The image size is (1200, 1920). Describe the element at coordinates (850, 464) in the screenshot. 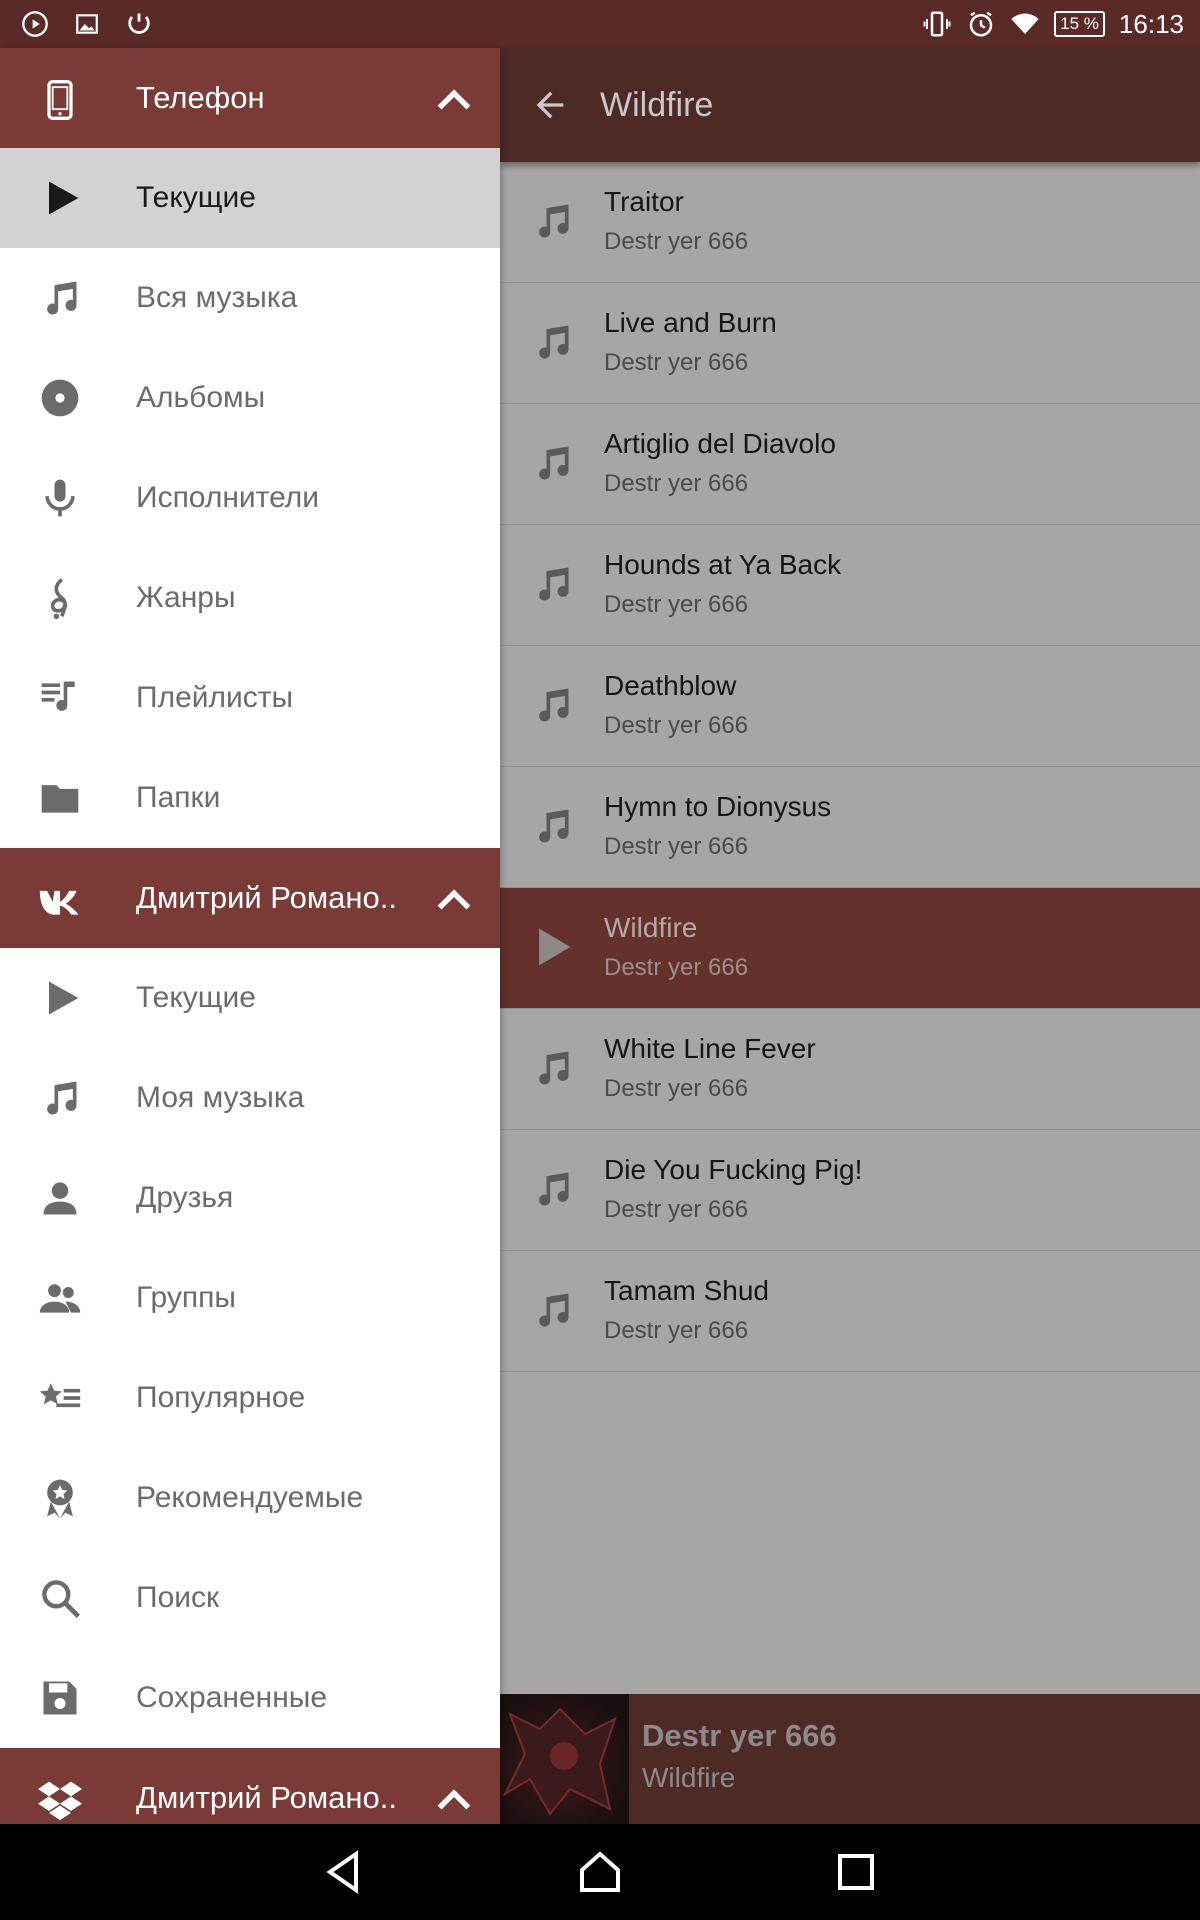

I see `track-row: Artiglio del Diavolo Destr yer 666` at that location.